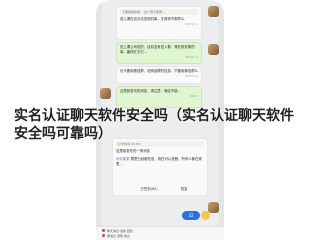  I want to click on article-headline: 实名认证聊天软件安全吗（实名认证聊天软件 安全吗可靠吗）, so click(162, 125).